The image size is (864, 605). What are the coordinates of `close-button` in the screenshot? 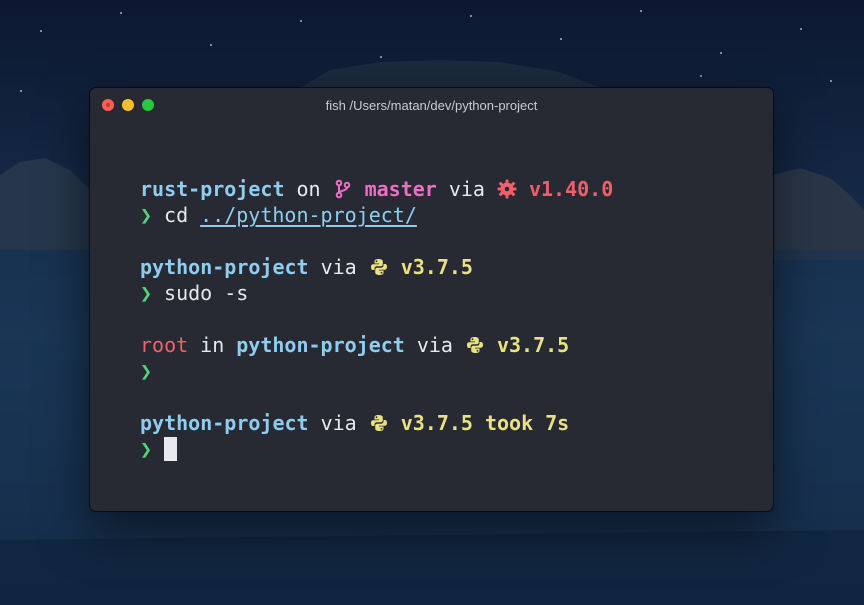 It's located at (108, 105).